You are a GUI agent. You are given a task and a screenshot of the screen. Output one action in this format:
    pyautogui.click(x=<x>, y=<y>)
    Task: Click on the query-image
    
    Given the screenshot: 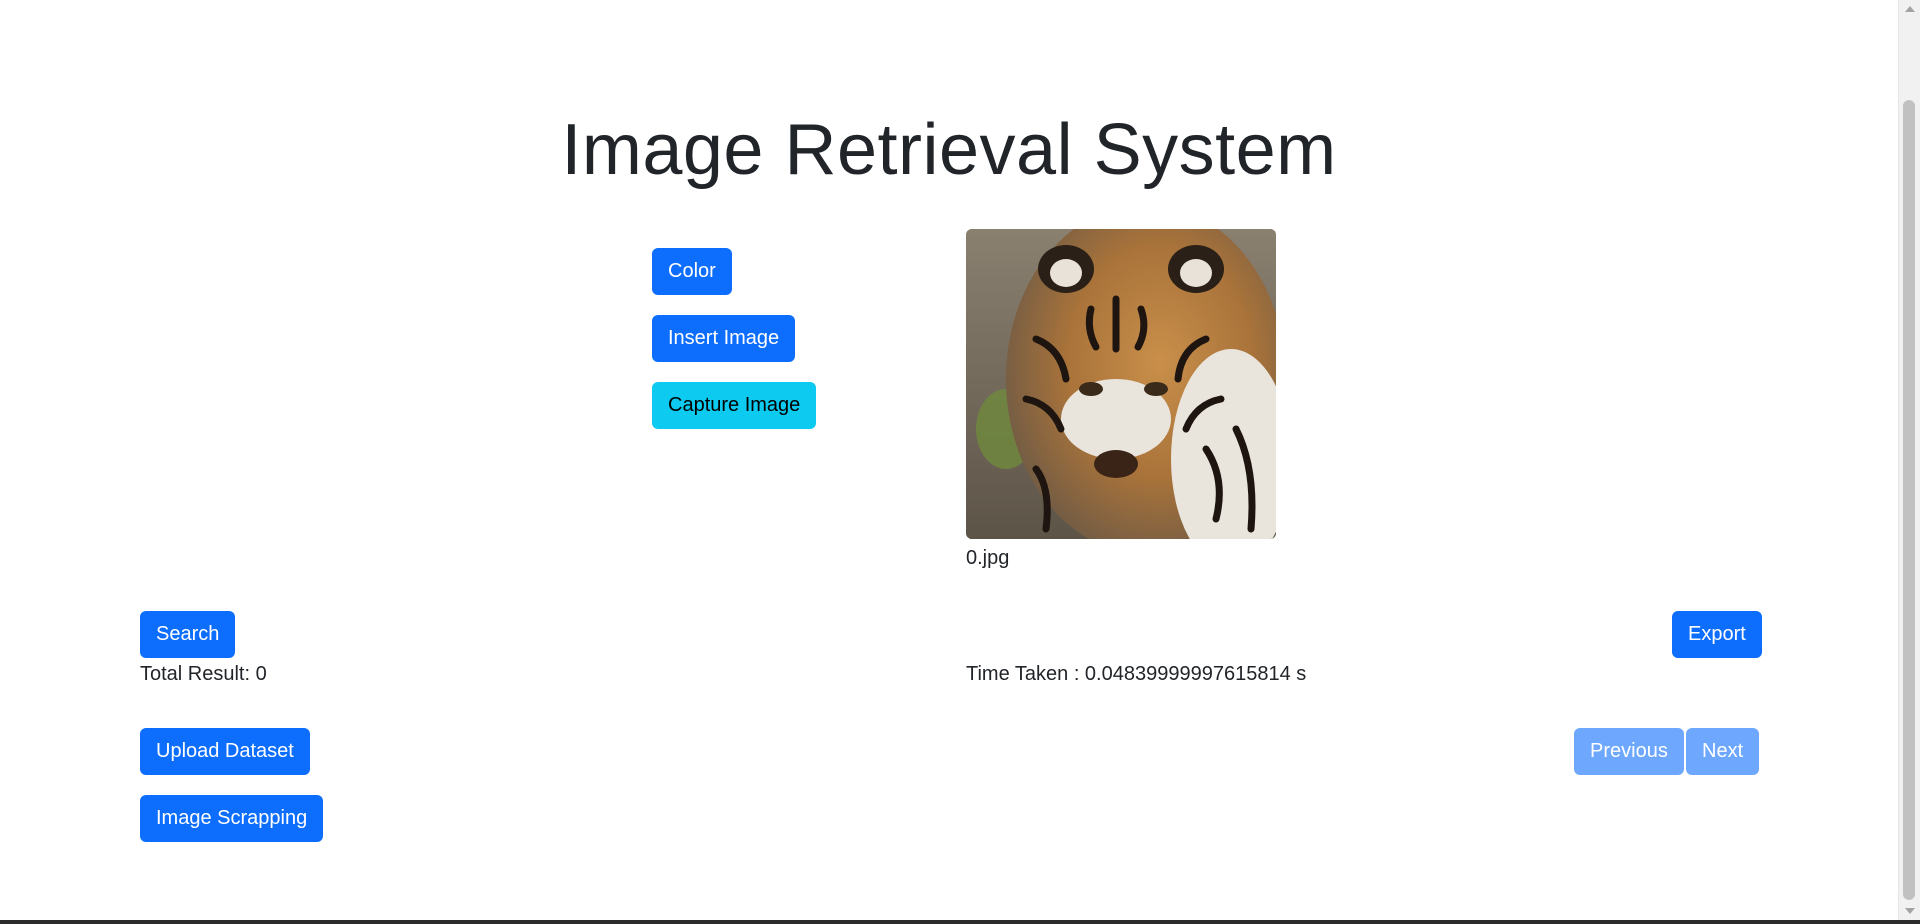 What is the action you would take?
    pyautogui.click(x=1121, y=384)
    